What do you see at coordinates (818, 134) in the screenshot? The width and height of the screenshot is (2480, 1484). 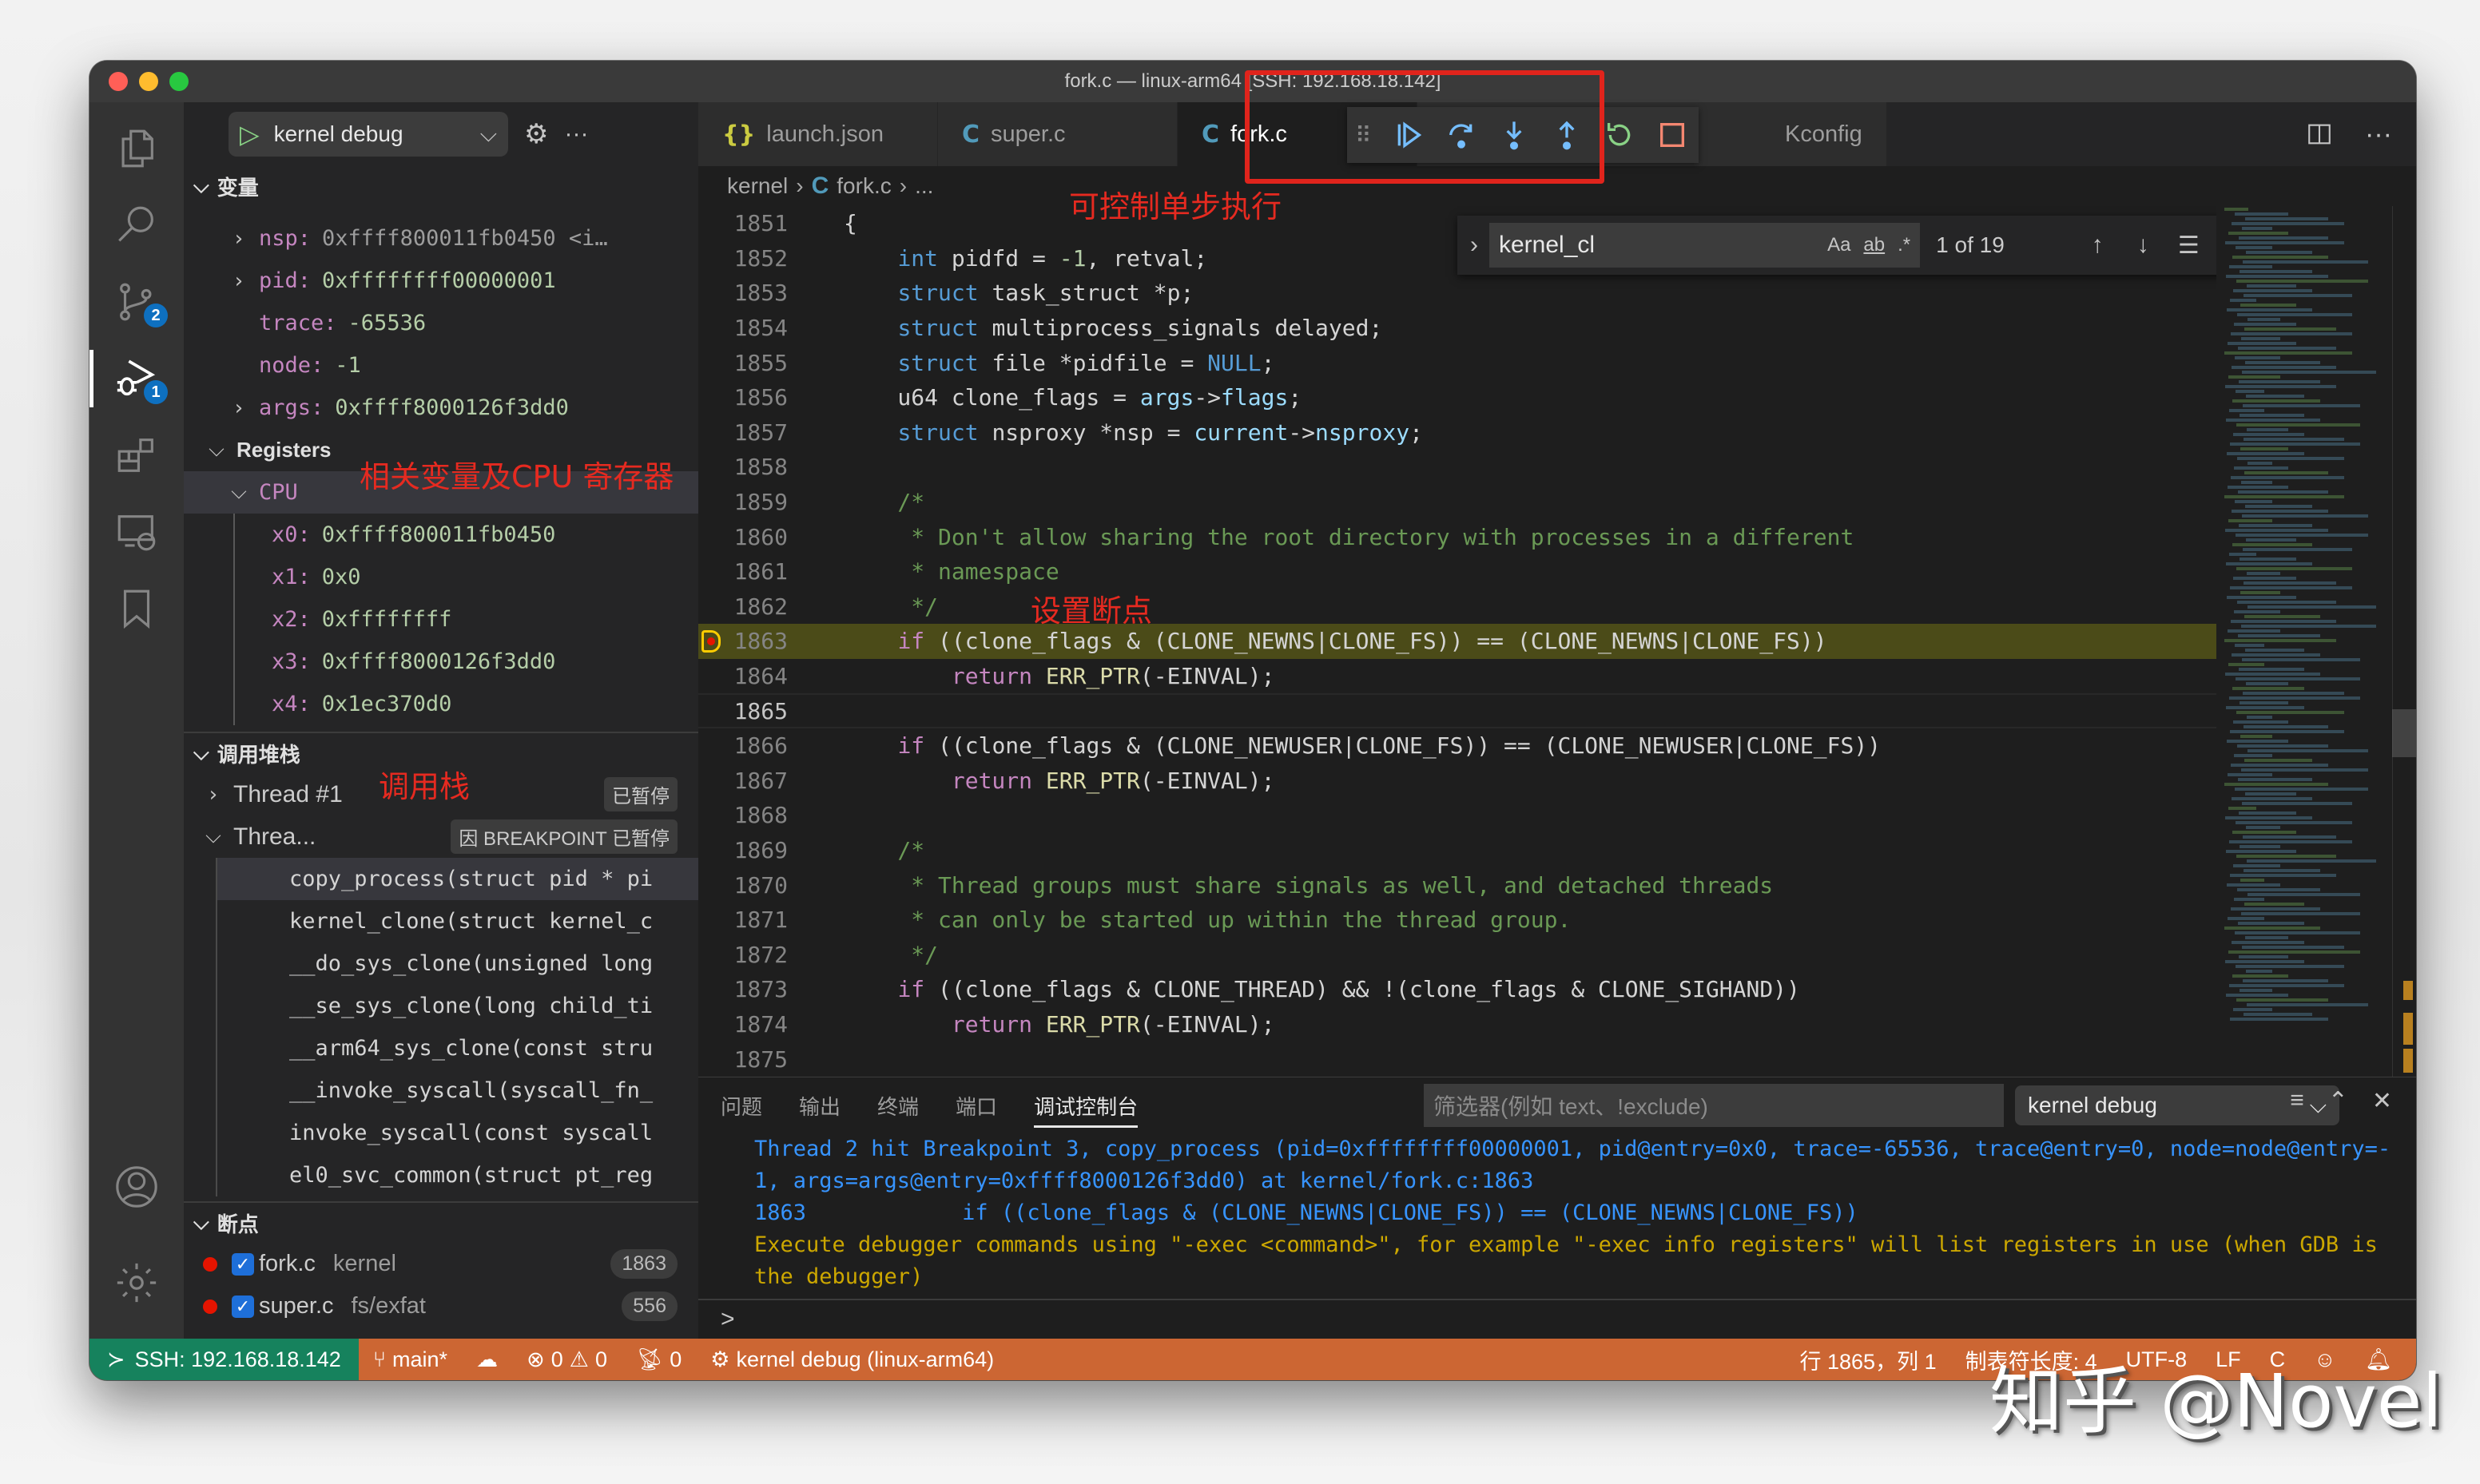 I see `tab-launch-json: {} launch.json` at bounding box center [818, 134].